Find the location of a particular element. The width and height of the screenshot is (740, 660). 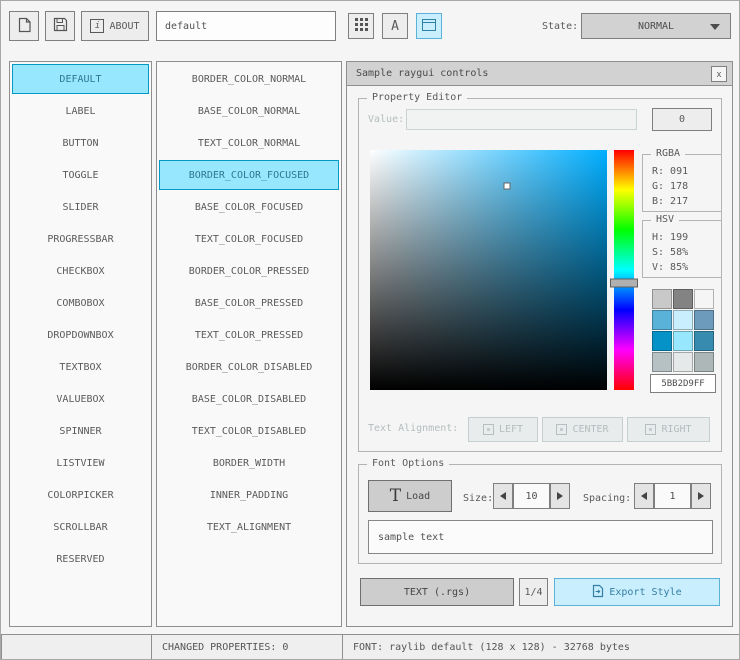

font-load-button: T Load is located at coordinates (410, 496).